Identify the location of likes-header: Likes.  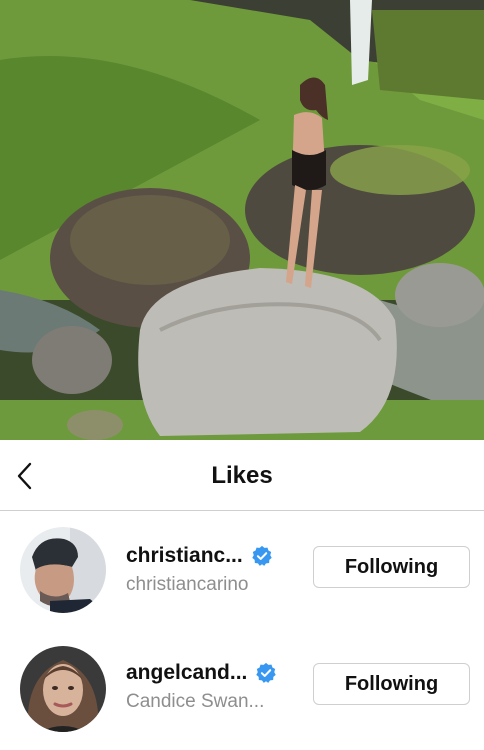
(242, 476).